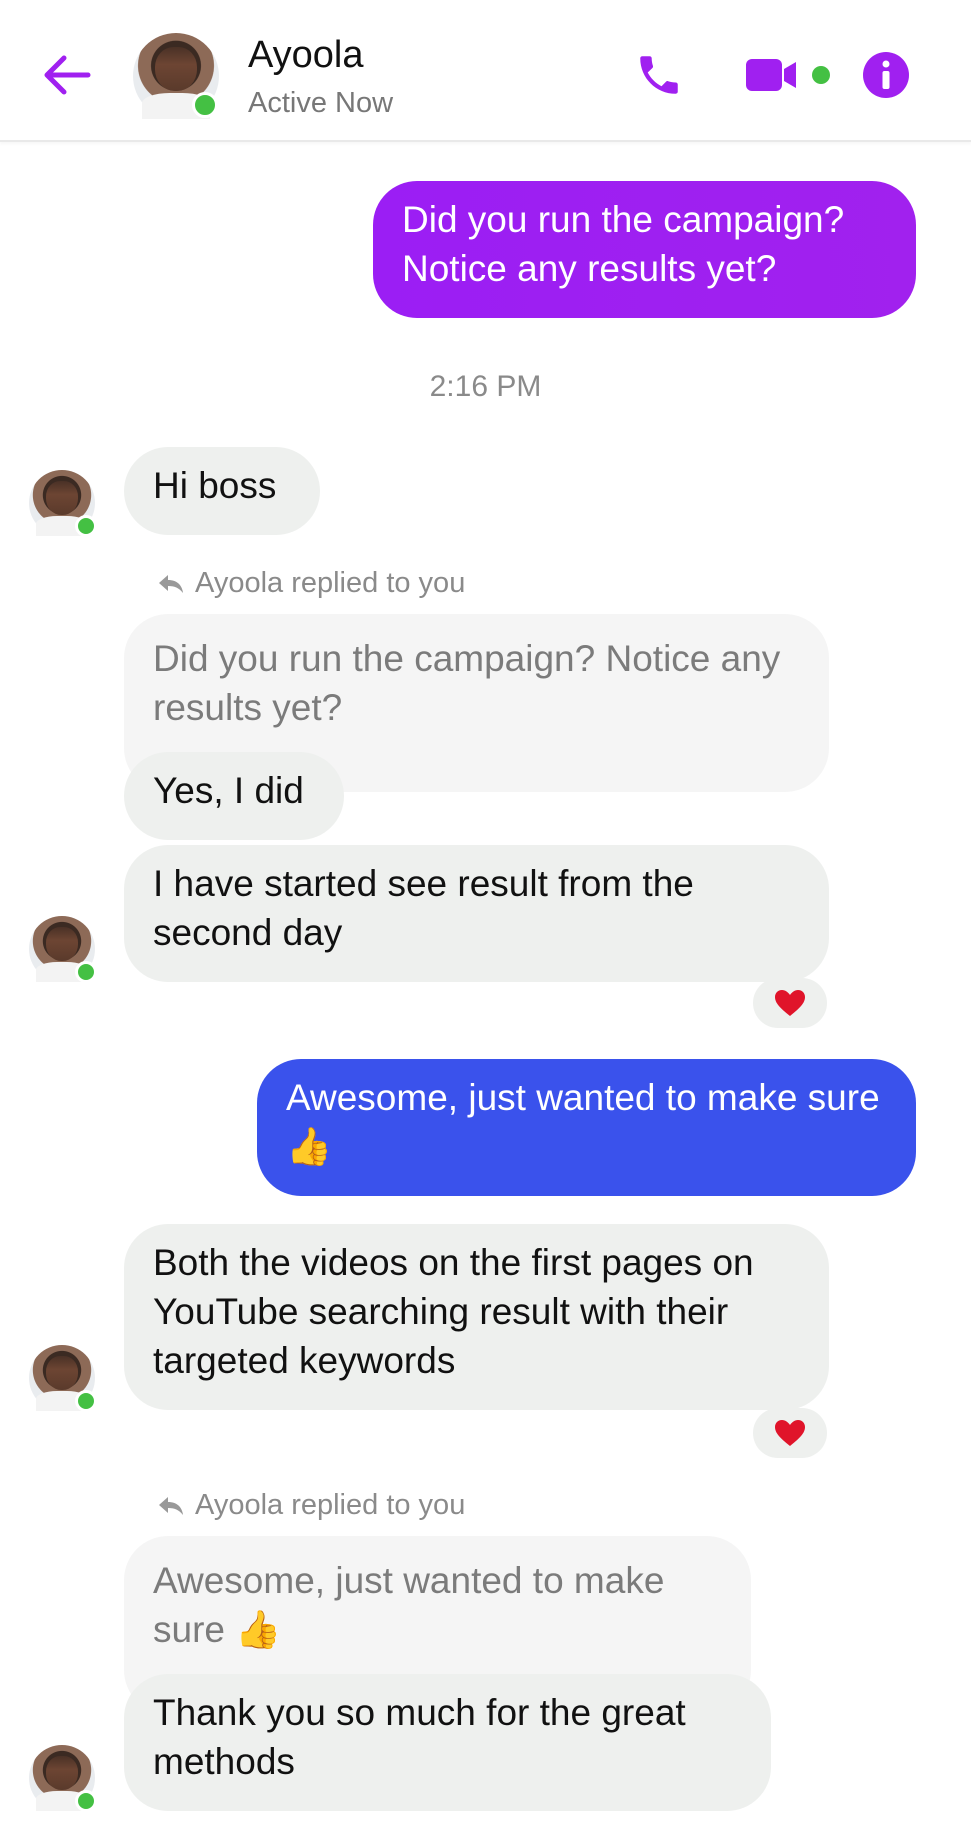  Describe the element at coordinates (886, 75) in the screenshot. I see `info-icon` at that location.